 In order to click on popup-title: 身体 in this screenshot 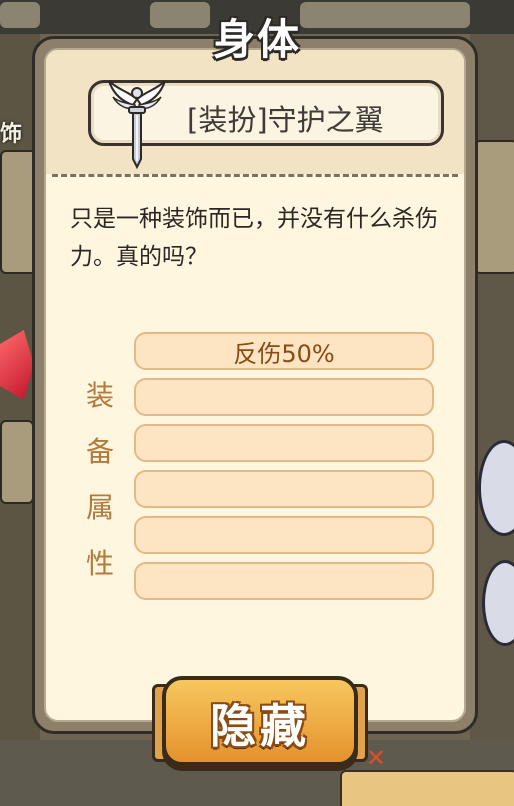, I will do `click(256, 39)`.